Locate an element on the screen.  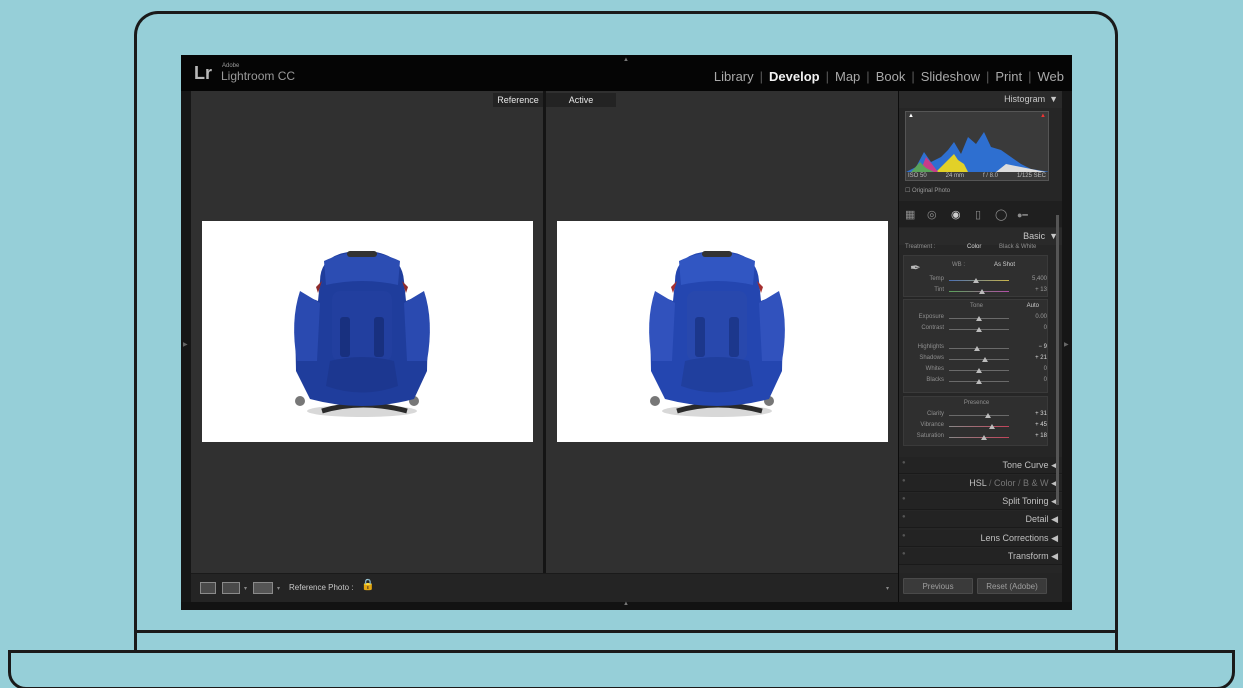
tone-auto-button: Auto is located at coordinates (1033, 306).